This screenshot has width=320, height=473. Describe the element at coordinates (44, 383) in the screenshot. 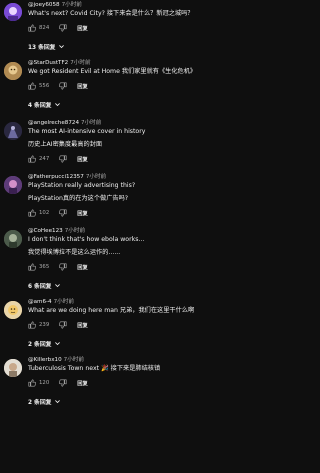

I see `like-count: 120` at that location.